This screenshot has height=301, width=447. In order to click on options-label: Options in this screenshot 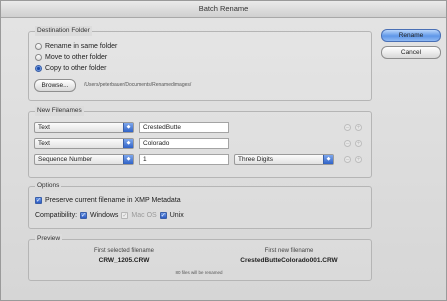, I will do `click(48, 186)`.